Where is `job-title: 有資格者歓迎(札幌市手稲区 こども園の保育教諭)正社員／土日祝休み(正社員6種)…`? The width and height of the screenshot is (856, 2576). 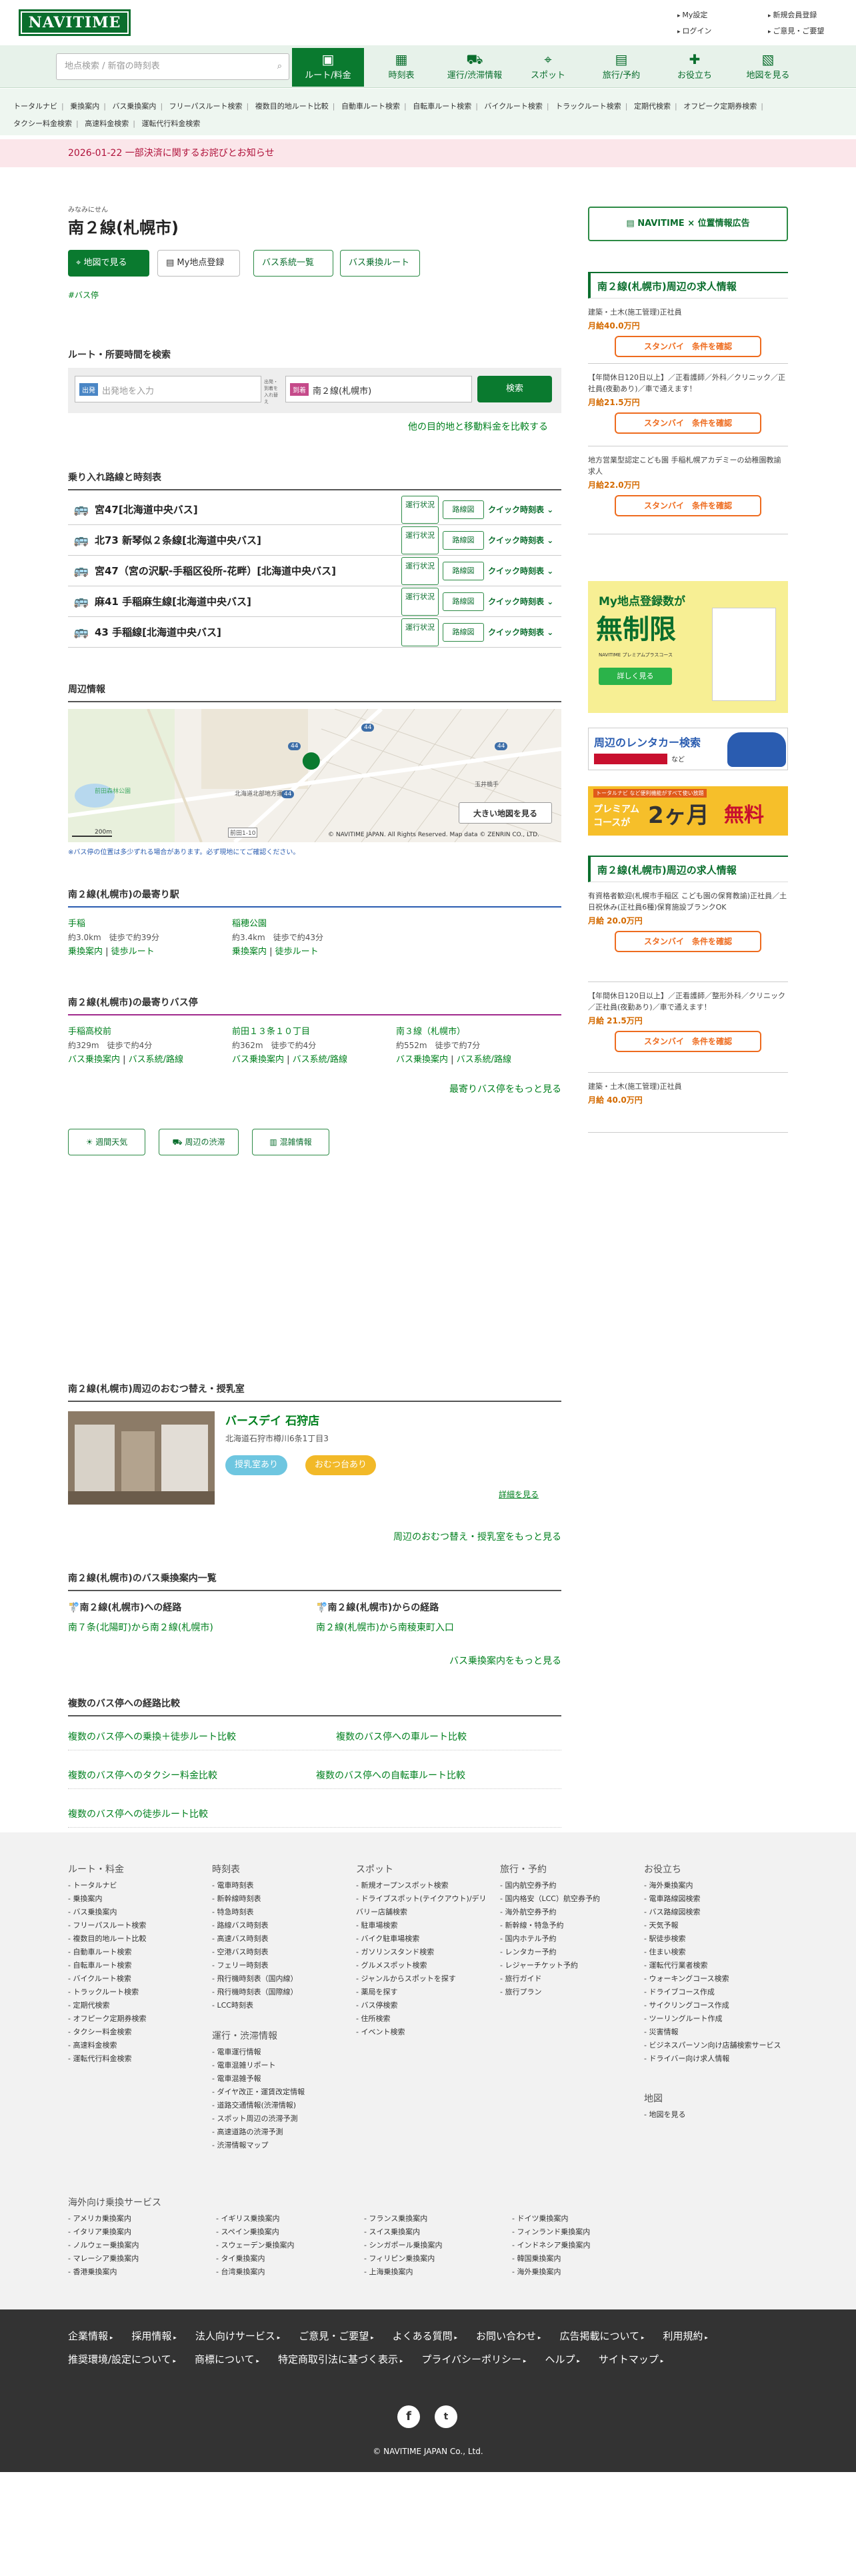 job-title: 有資格者歓迎(札幌市手稲区 こども園の保育教諭)正社員／土日祝休み(正社員6種)… is located at coordinates (688, 901).